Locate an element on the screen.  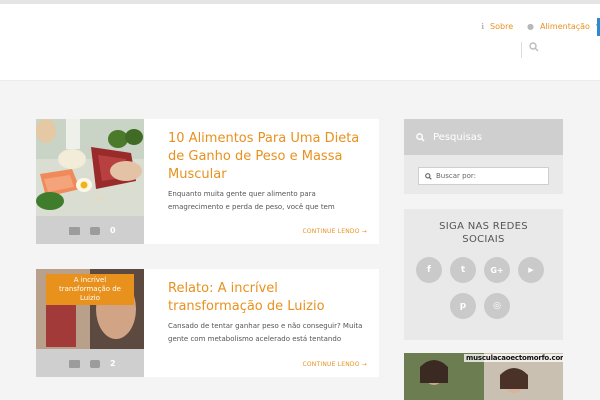
instagram-icon: ◎ is located at coordinates (497, 306).